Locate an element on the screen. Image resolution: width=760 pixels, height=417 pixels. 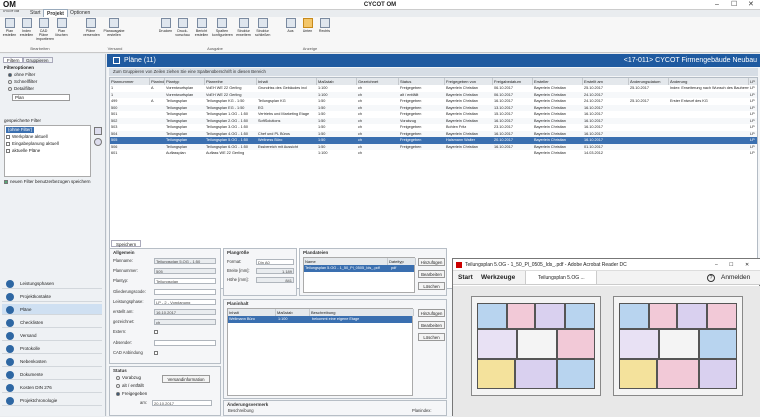
hoehe-field: 841 is located at coordinates (275, 280).